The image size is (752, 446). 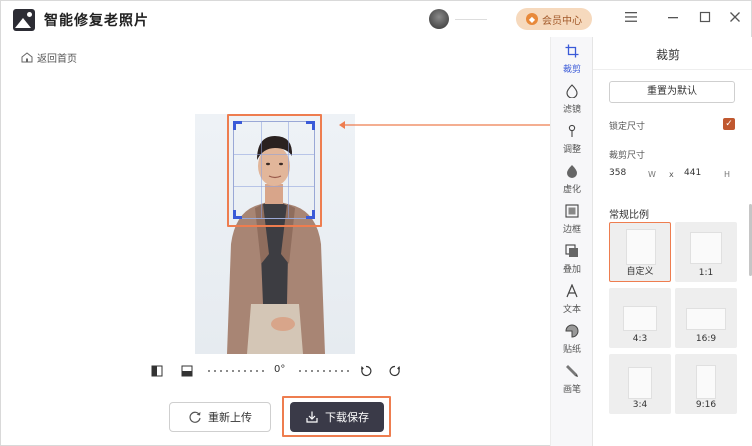 I want to click on ratio-label: 4:3, so click(x=640, y=339).